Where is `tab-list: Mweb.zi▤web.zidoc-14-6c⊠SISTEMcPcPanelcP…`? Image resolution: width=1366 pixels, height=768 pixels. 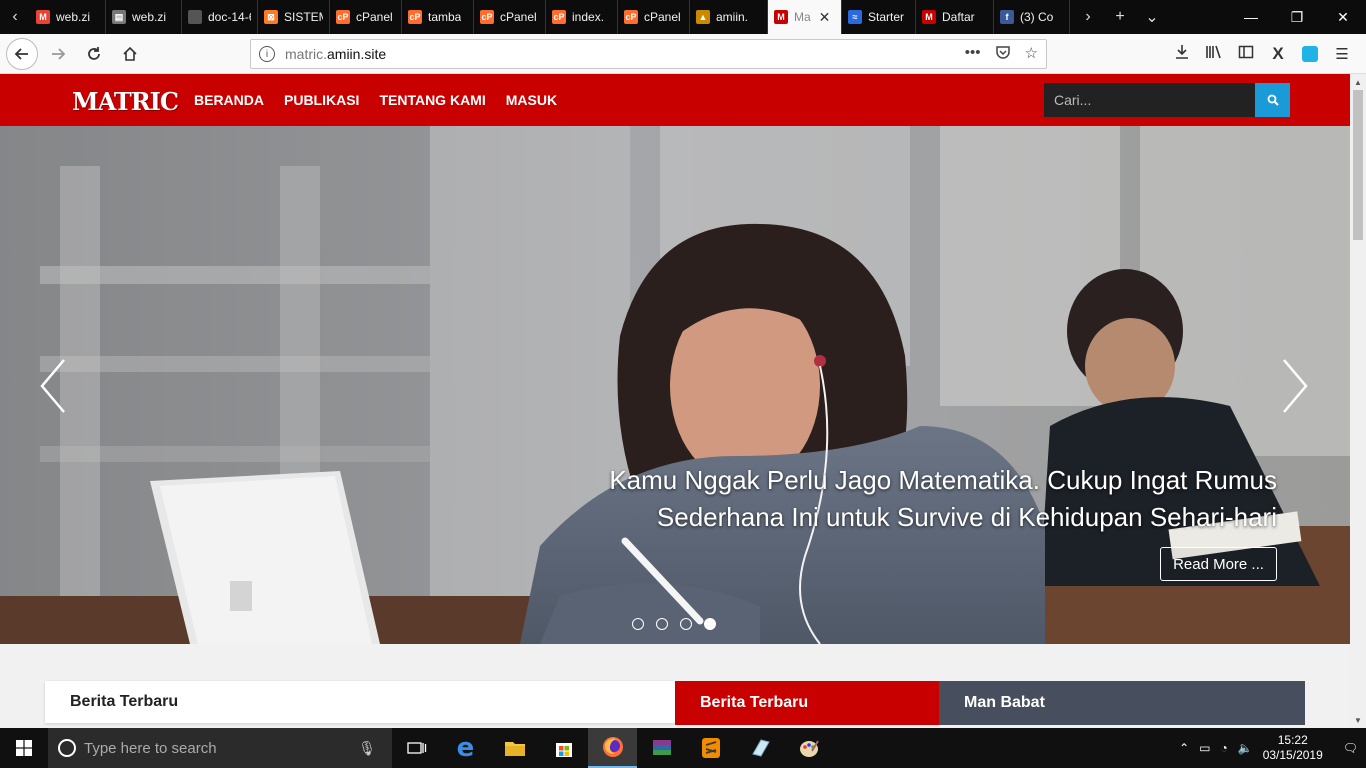 tab-list: Mweb.zi▤web.zidoc-14-6c⊠SISTEMcPcPanelcP… is located at coordinates (550, 17).